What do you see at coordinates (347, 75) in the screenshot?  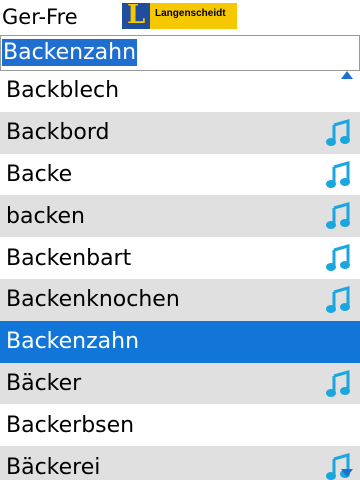 I see `scroll-up-arrow-icon` at bounding box center [347, 75].